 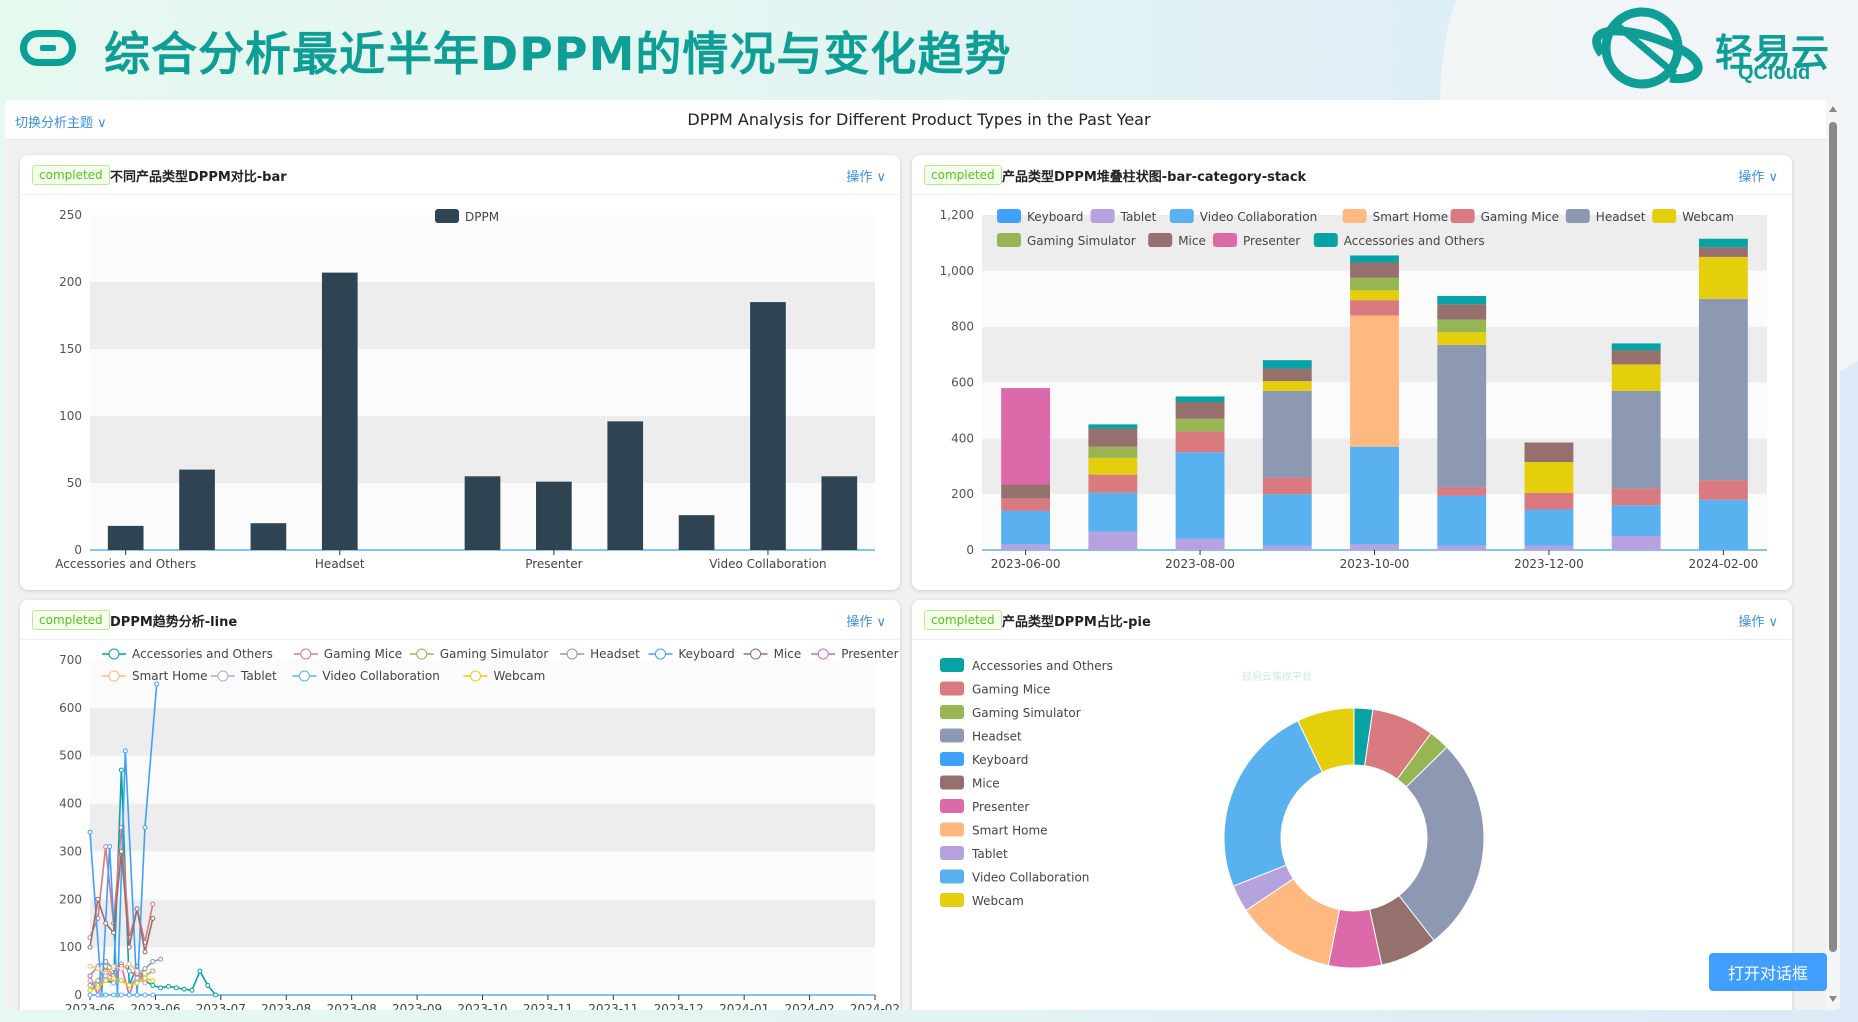 I want to click on y-tick-label: 0, so click(x=78, y=550).